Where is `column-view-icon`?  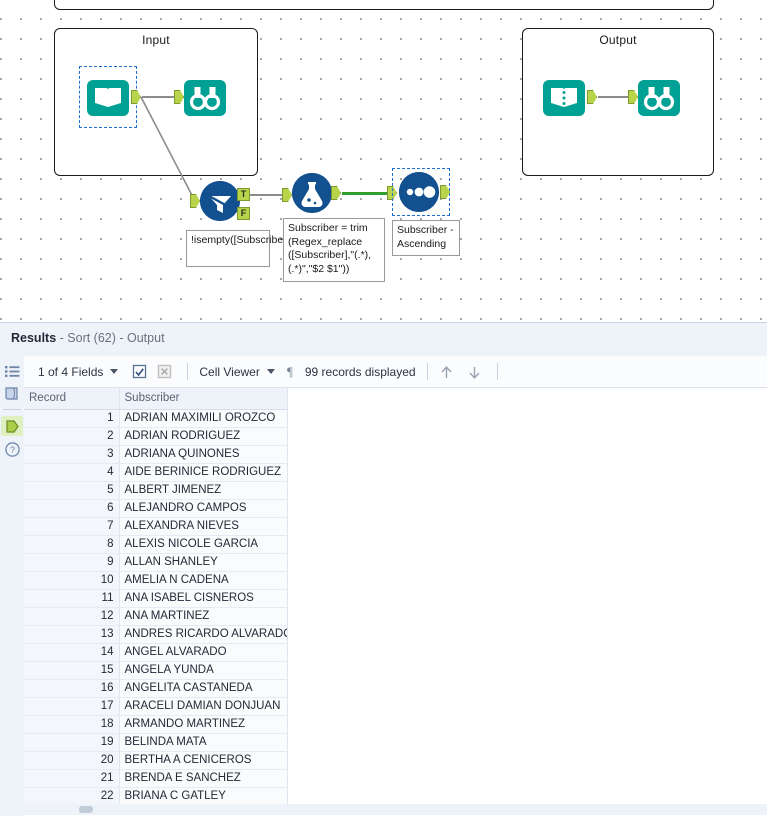
column-view-icon is located at coordinates (12, 393).